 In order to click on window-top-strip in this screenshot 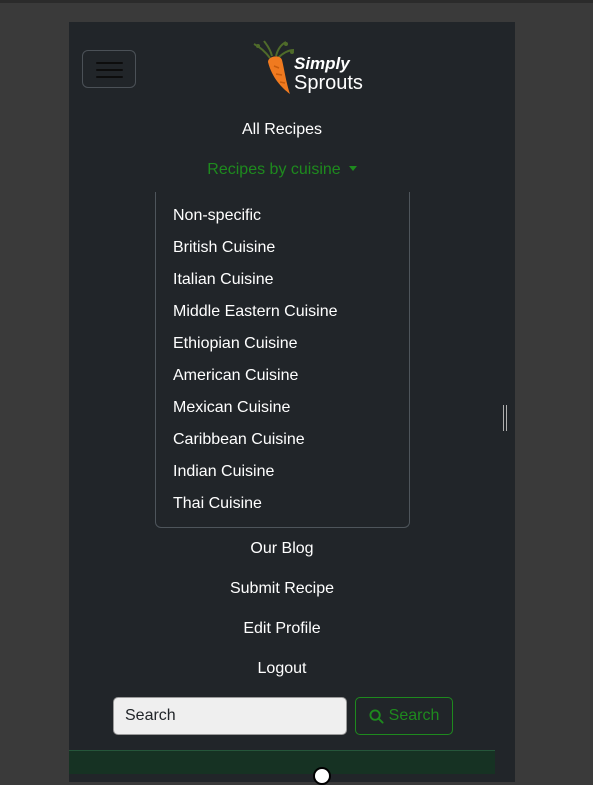, I will do `click(296, 1)`.